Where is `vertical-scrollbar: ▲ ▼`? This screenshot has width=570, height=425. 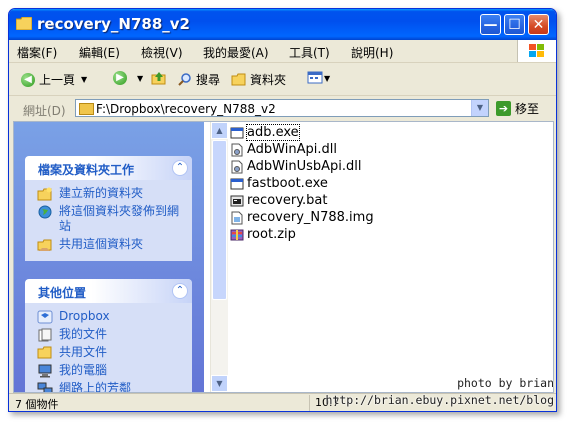
vertical-scrollbar: ▲ ▼ is located at coordinates (219, 257).